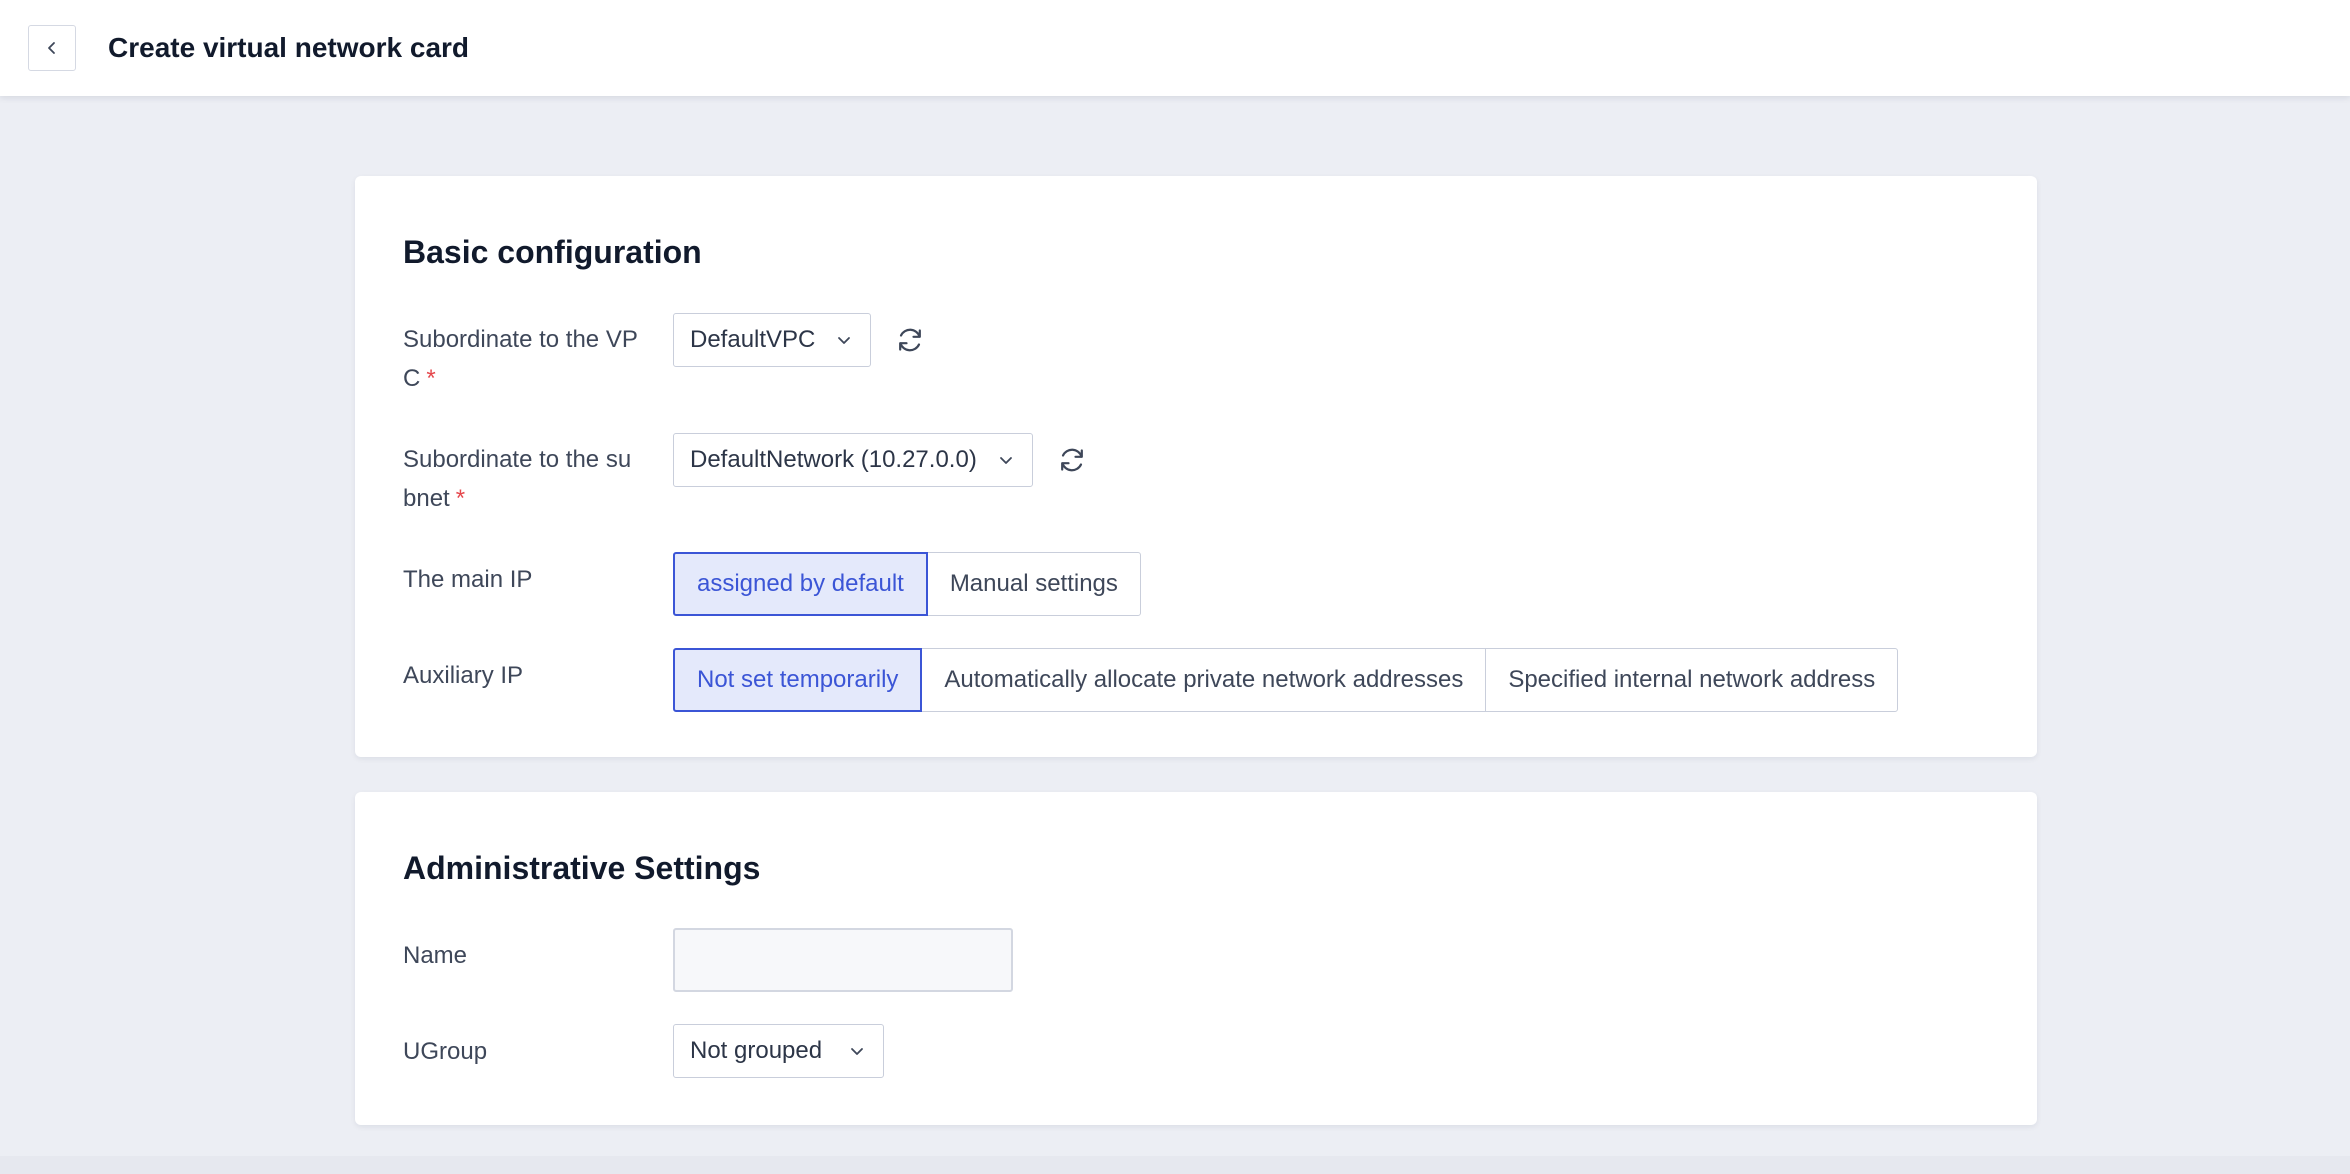 The width and height of the screenshot is (2350, 1174). What do you see at coordinates (833, 459) in the screenshot?
I see `subnet-select-value: DefaultNetwork (10.27.0.0)` at bounding box center [833, 459].